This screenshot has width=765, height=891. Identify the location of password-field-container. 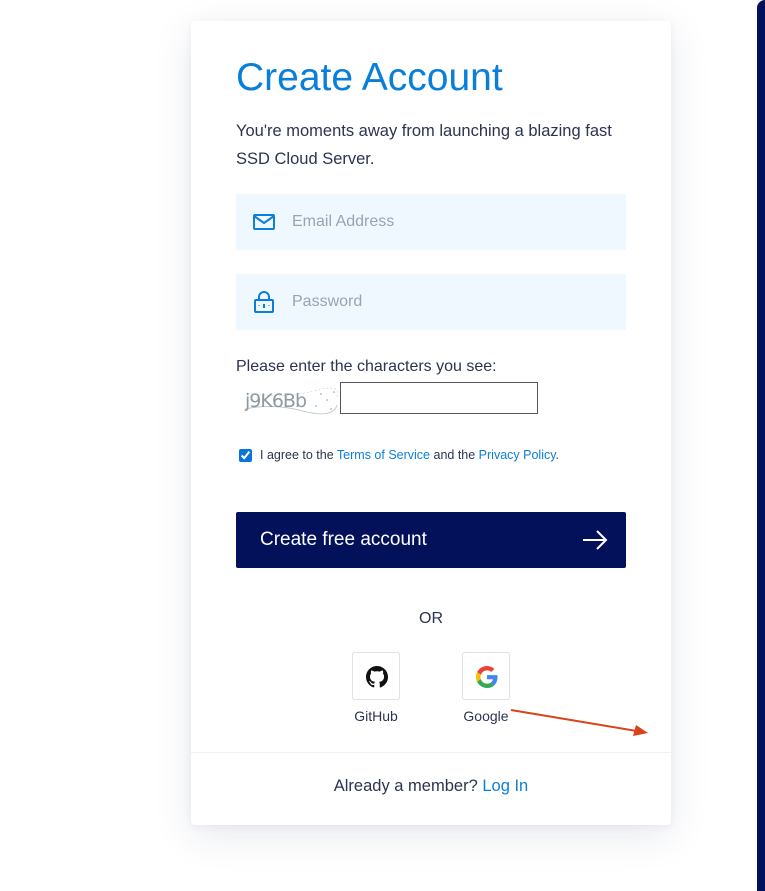
(431, 302).